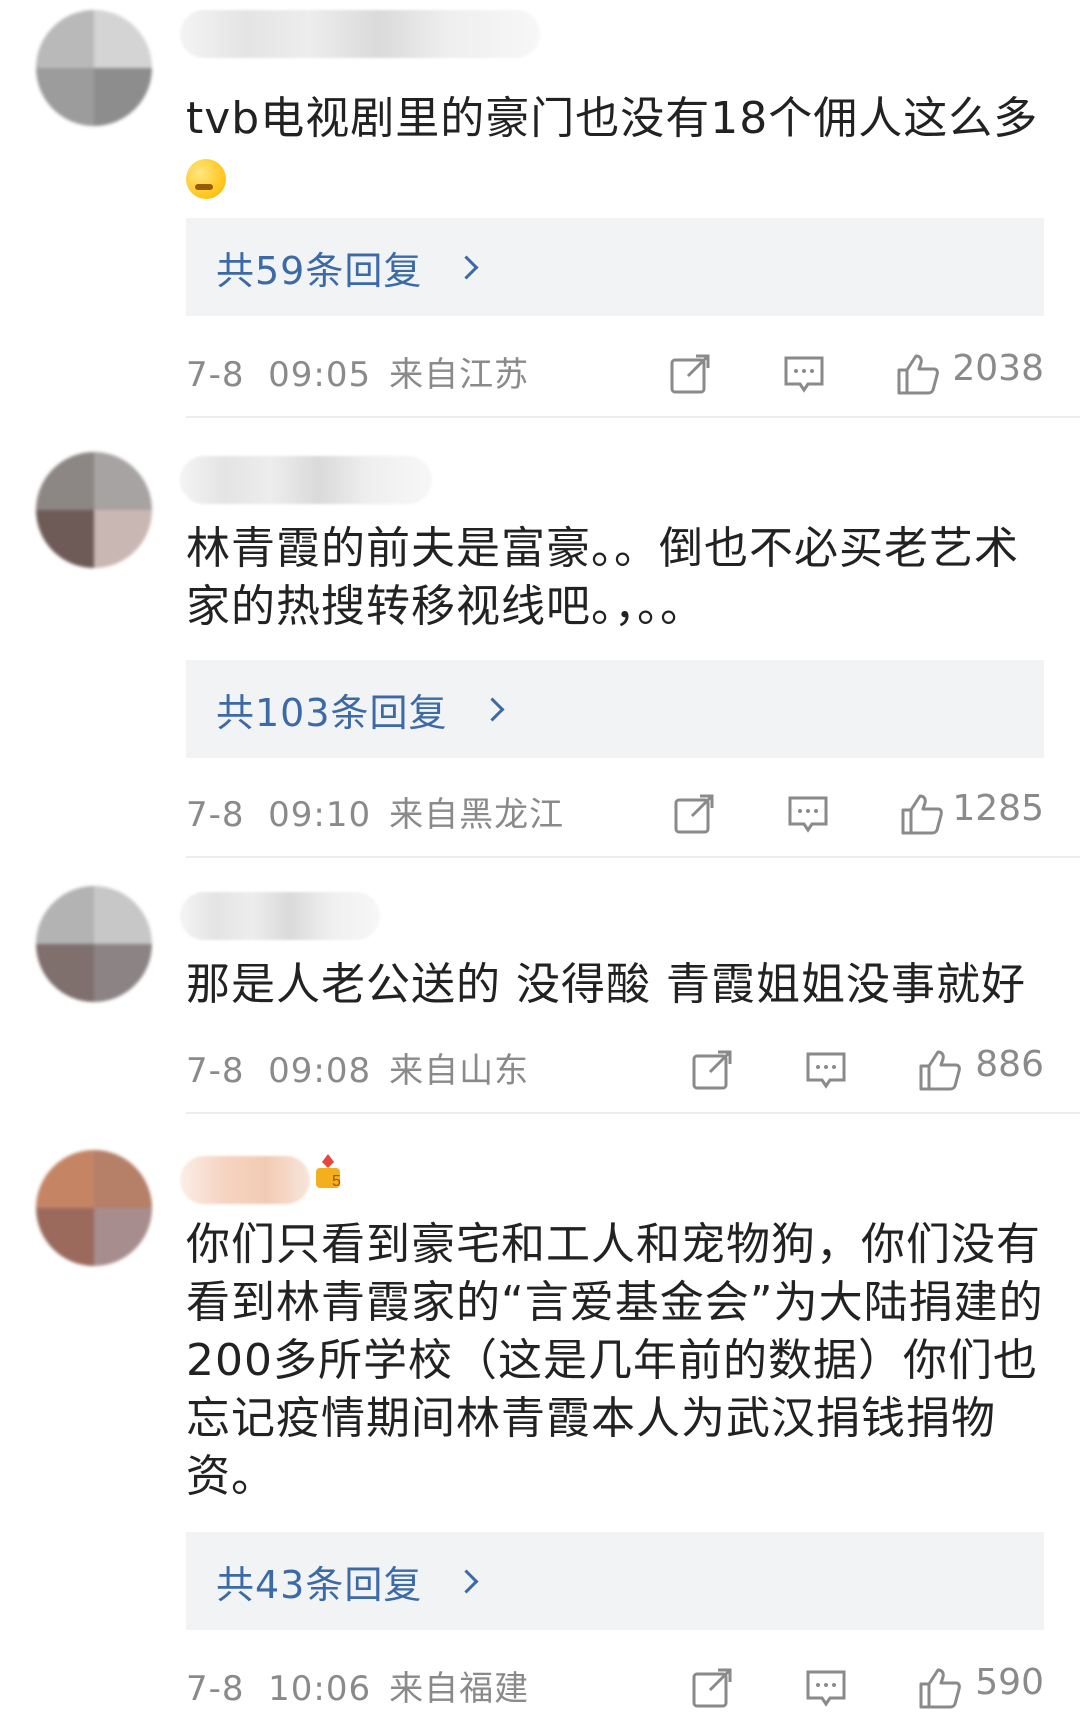  What do you see at coordinates (358, 1070) in the screenshot?
I see `timestamp: 7-8 09:08 来自山东` at bounding box center [358, 1070].